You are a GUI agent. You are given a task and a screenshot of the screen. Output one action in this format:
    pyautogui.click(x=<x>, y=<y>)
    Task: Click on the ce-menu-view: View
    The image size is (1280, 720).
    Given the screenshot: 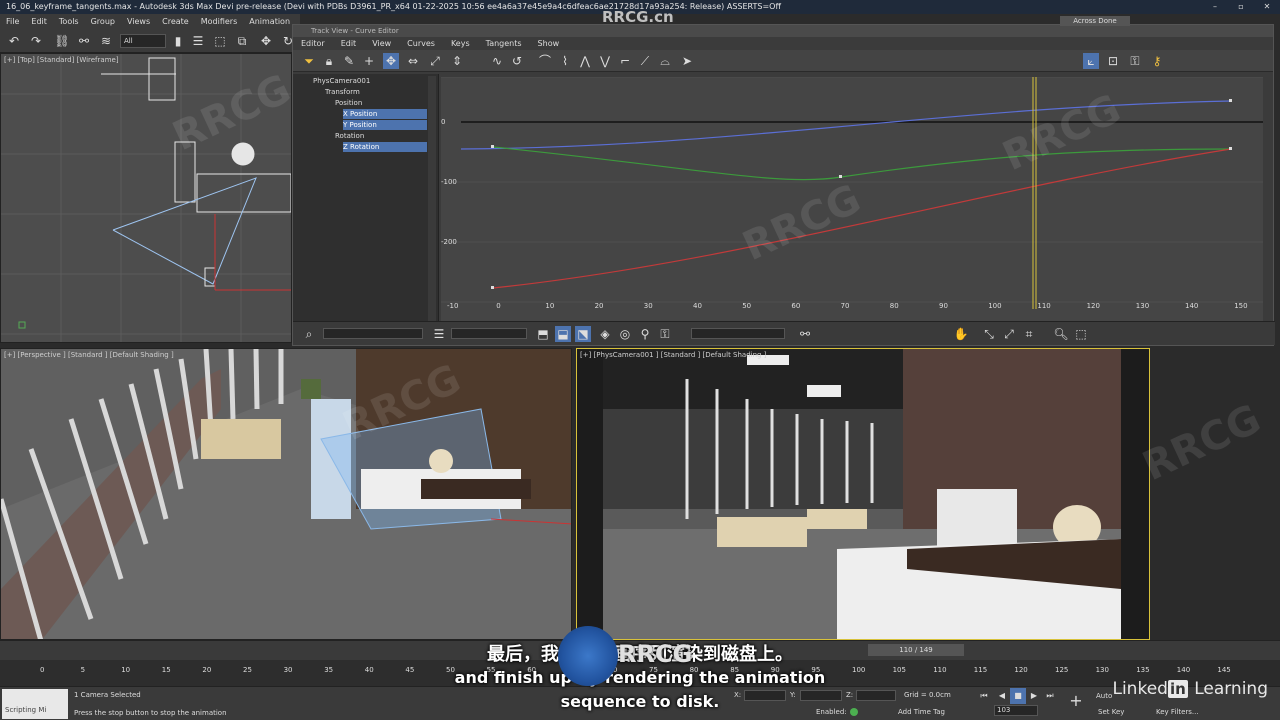 What is the action you would take?
    pyautogui.click(x=381, y=43)
    